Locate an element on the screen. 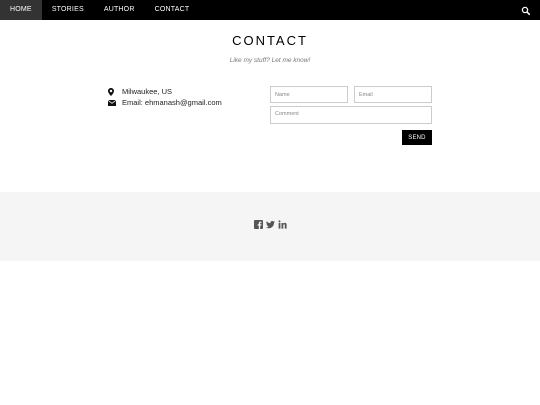 The width and height of the screenshot is (540, 405). social-links is located at coordinates (270, 224).